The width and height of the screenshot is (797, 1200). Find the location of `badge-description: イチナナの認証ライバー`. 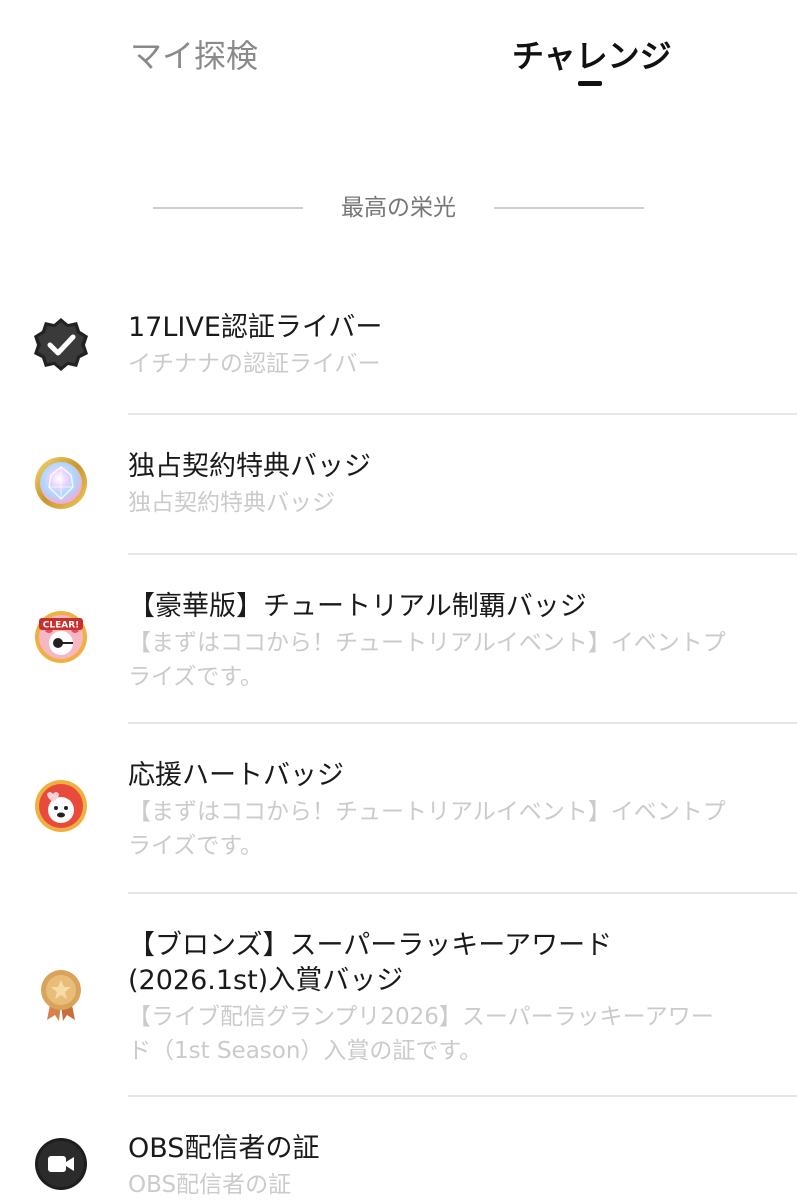

badge-description: イチナナの認証ライバー is located at coordinates (254, 364).